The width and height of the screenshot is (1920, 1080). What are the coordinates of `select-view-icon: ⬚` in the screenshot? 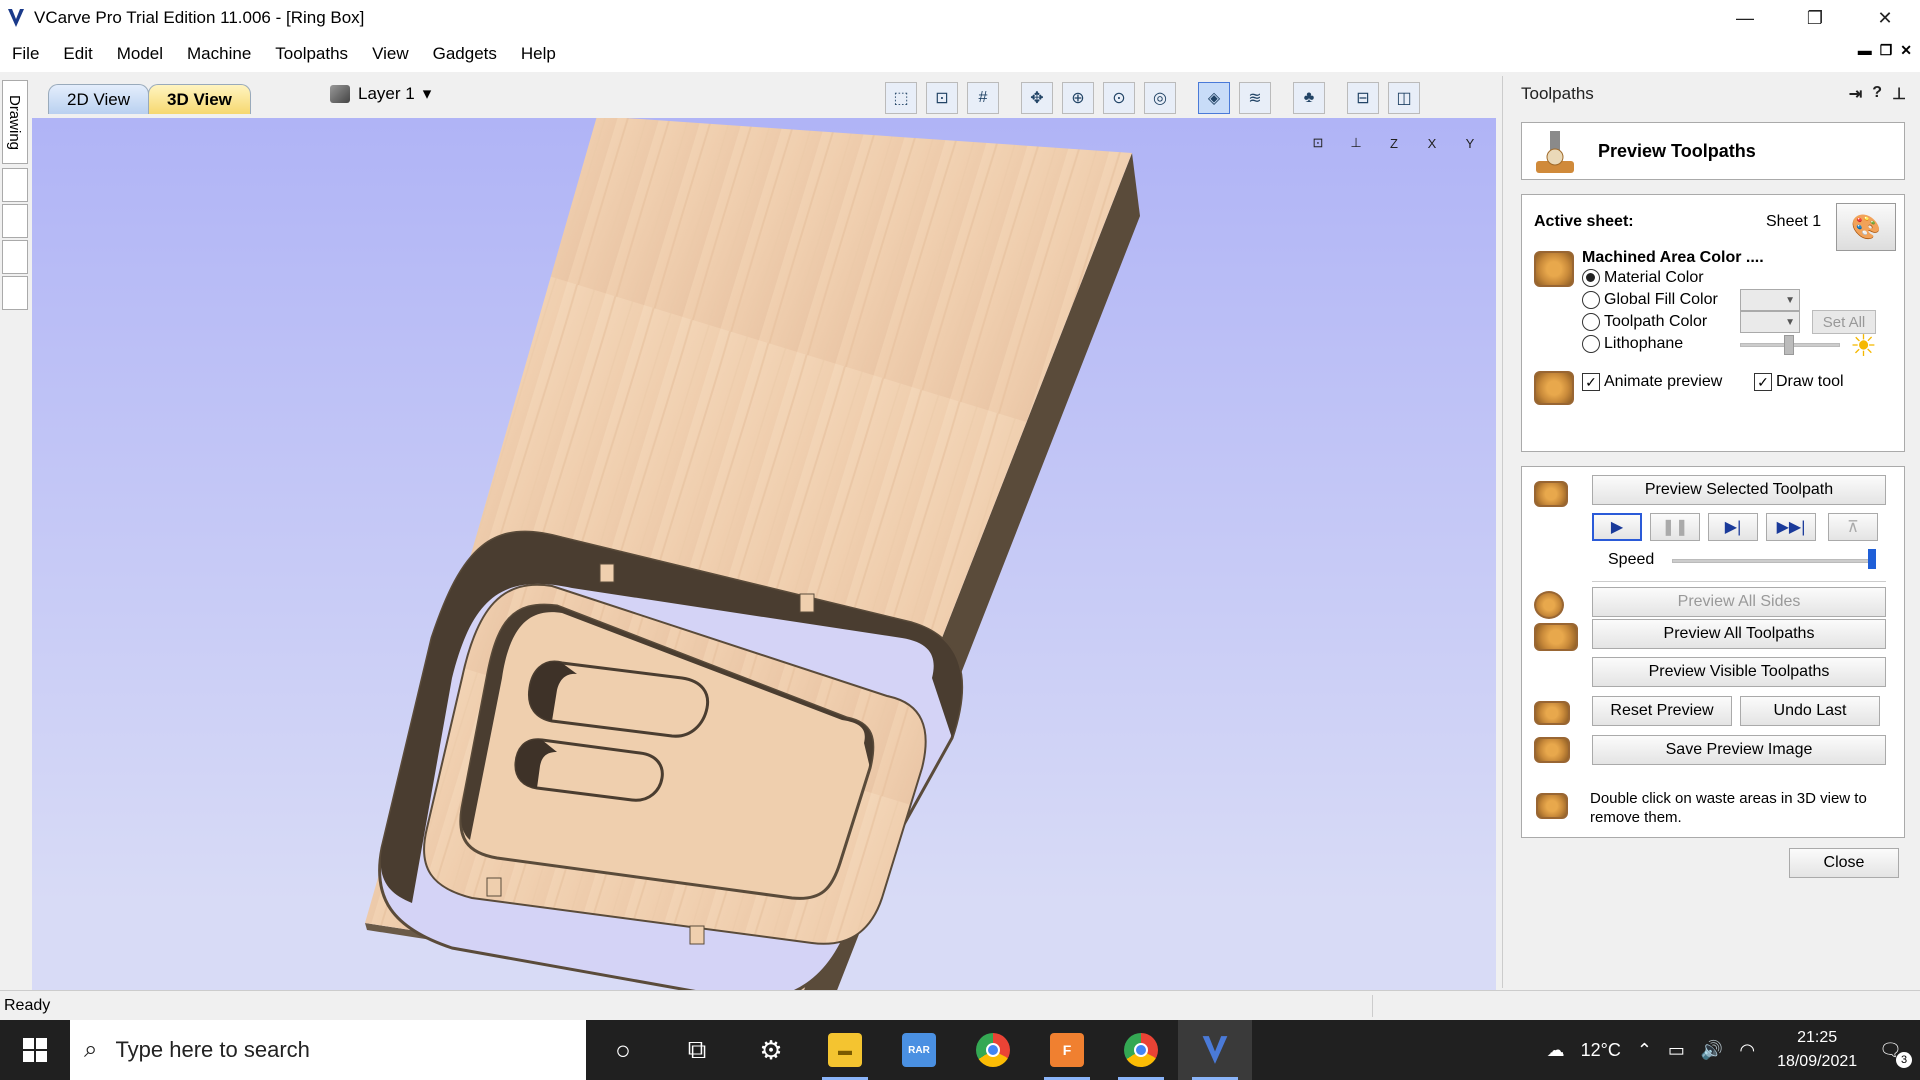 It's located at (901, 98).